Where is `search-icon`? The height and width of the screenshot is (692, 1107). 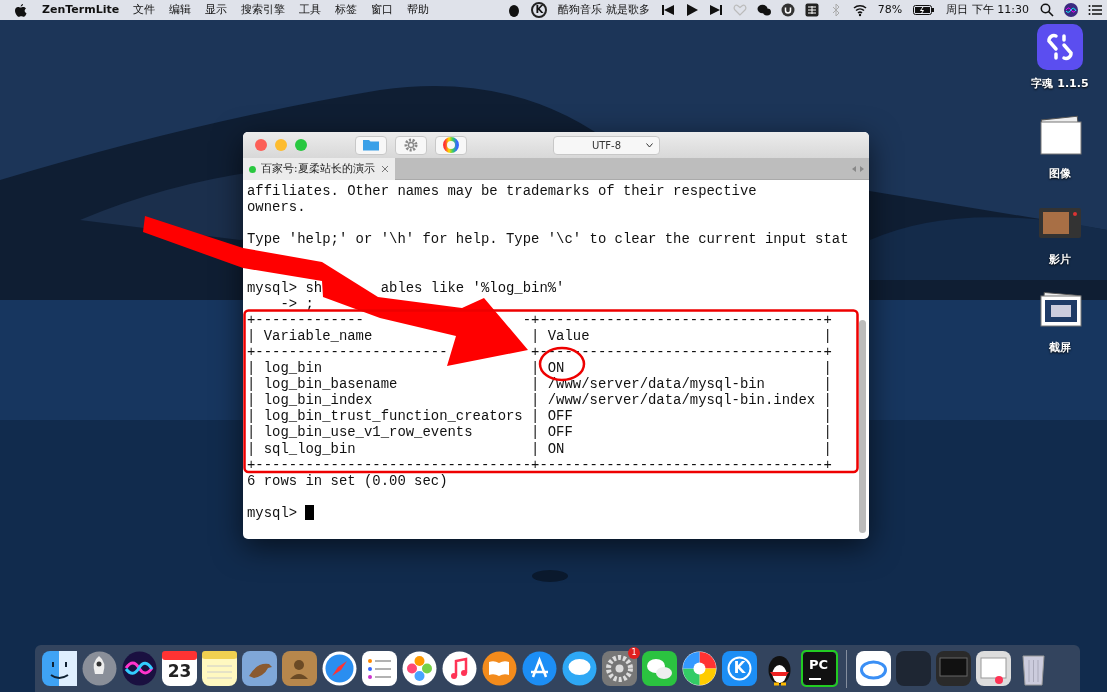 search-icon is located at coordinates (1047, 10).